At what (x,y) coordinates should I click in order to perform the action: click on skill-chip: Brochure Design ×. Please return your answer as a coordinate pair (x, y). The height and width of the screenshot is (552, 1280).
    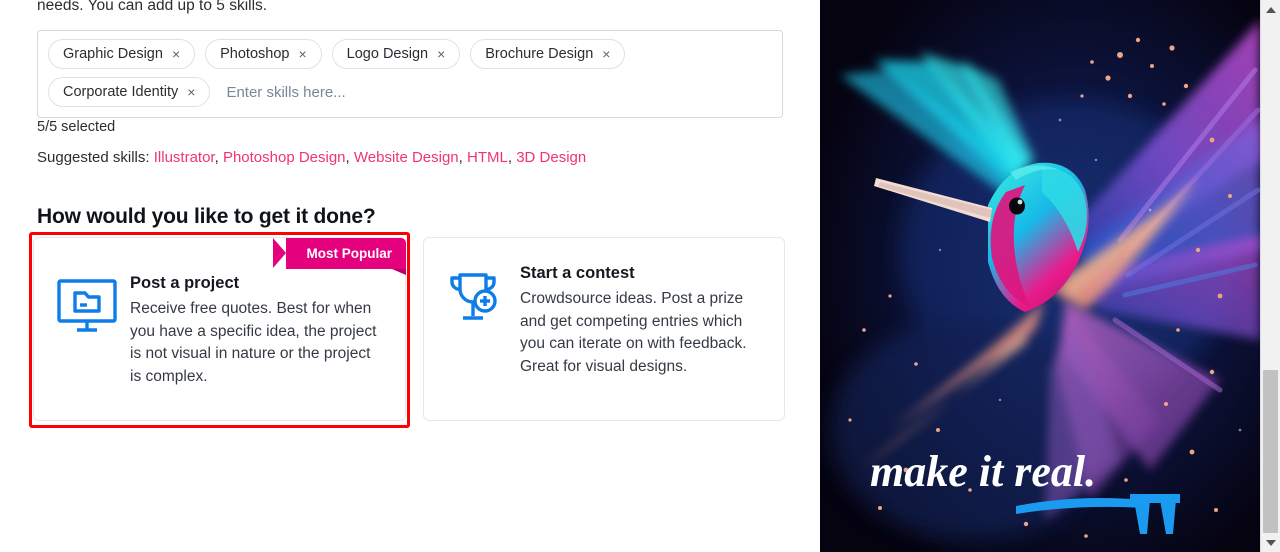
    Looking at the image, I should click on (548, 54).